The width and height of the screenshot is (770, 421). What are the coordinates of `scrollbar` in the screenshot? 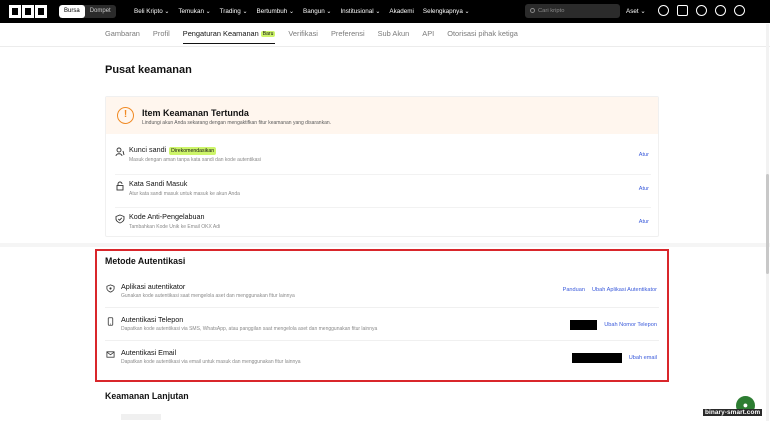 It's located at (767, 222).